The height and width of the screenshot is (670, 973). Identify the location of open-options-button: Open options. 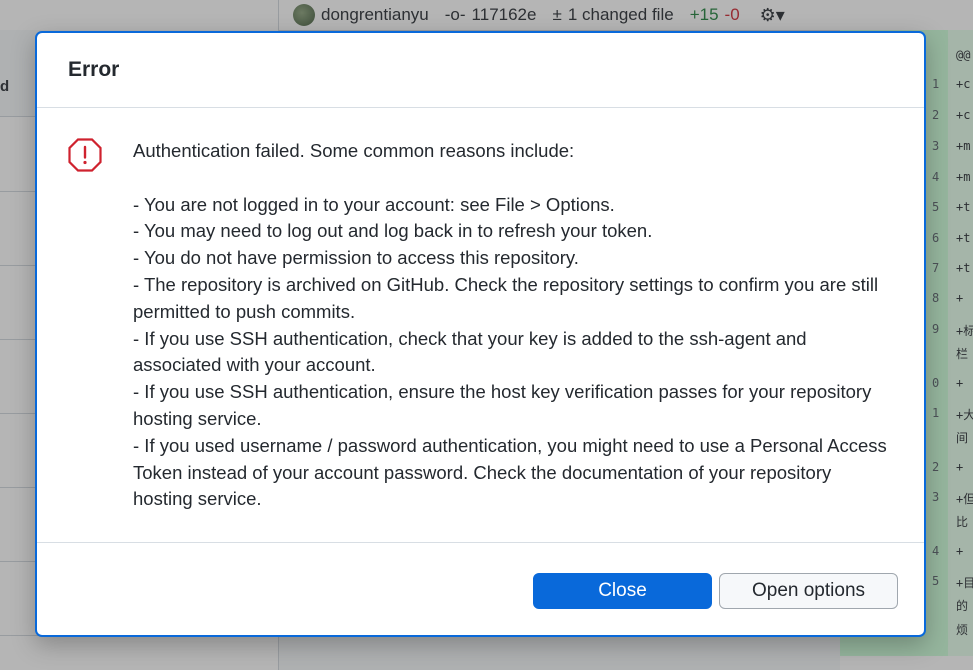
(808, 591).